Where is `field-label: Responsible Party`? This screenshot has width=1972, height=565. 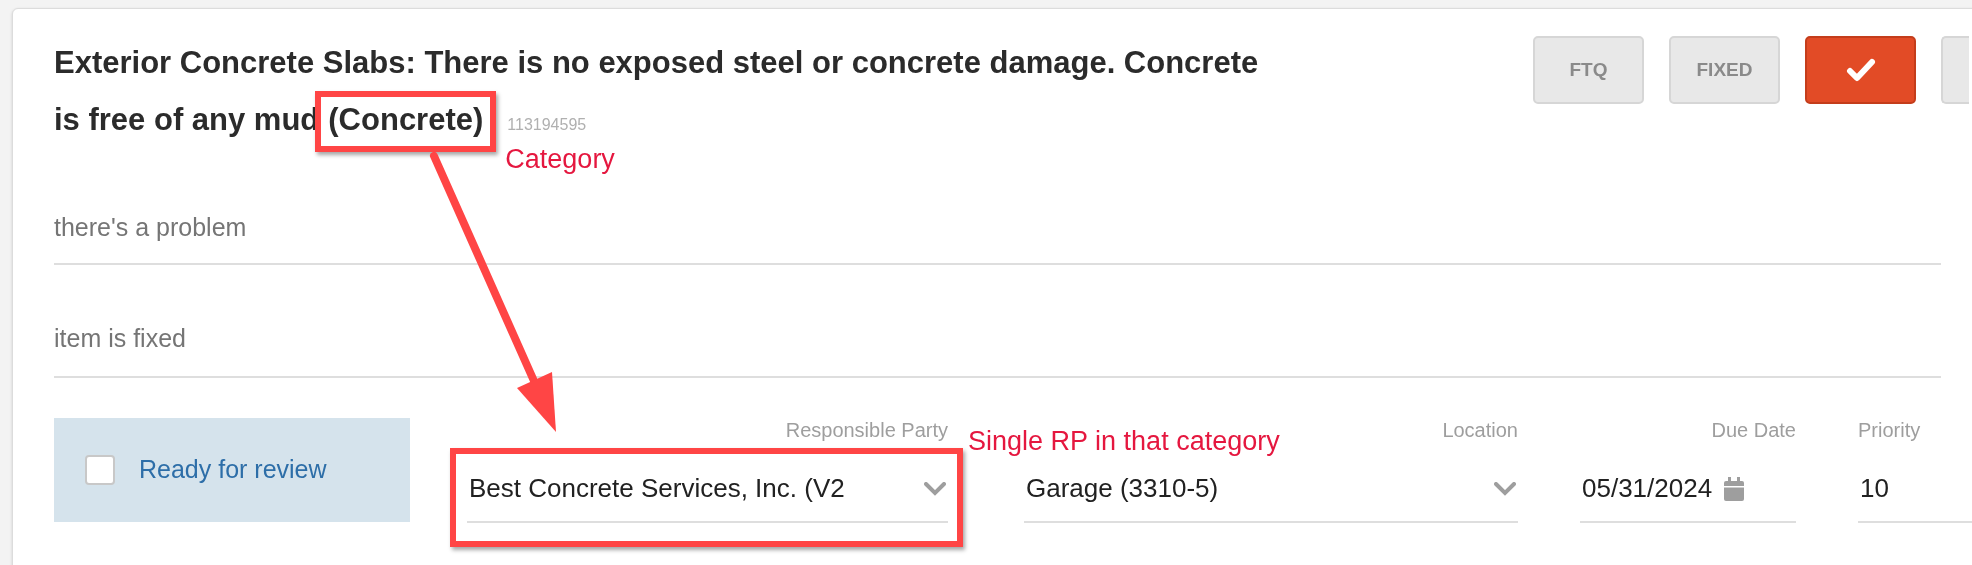 field-label: Responsible Party is located at coordinates (866, 430).